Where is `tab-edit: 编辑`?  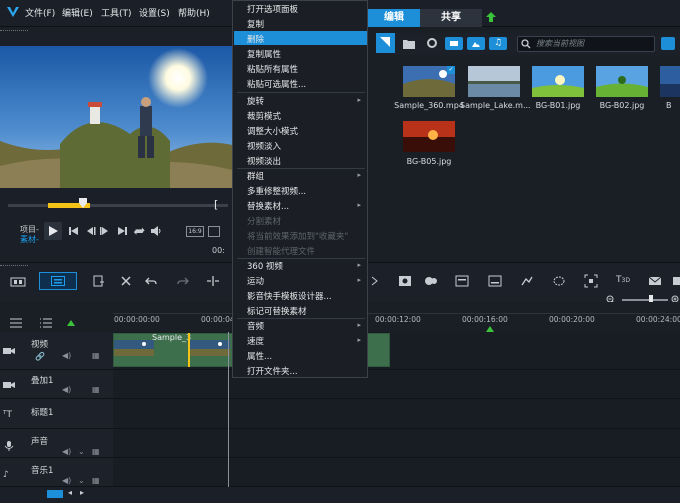 tab-edit: 编辑 is located at coordinates (394, 18).